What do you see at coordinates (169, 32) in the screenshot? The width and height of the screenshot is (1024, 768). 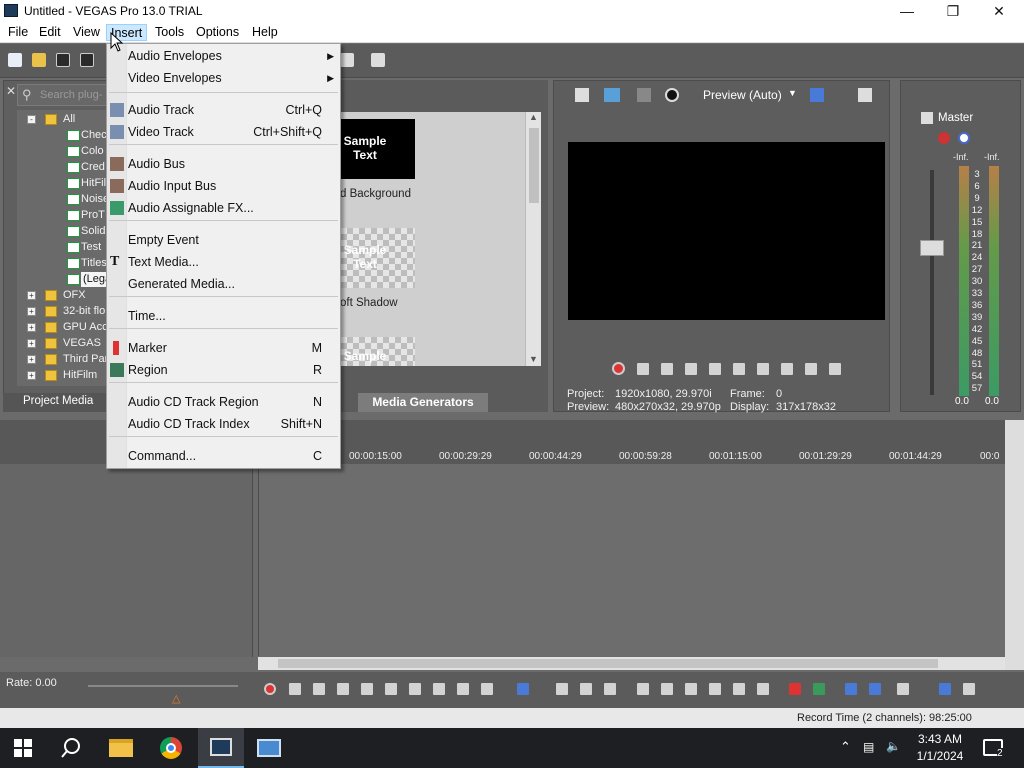 I see `menu-tools: Tools` at bounding box center [169, 32].